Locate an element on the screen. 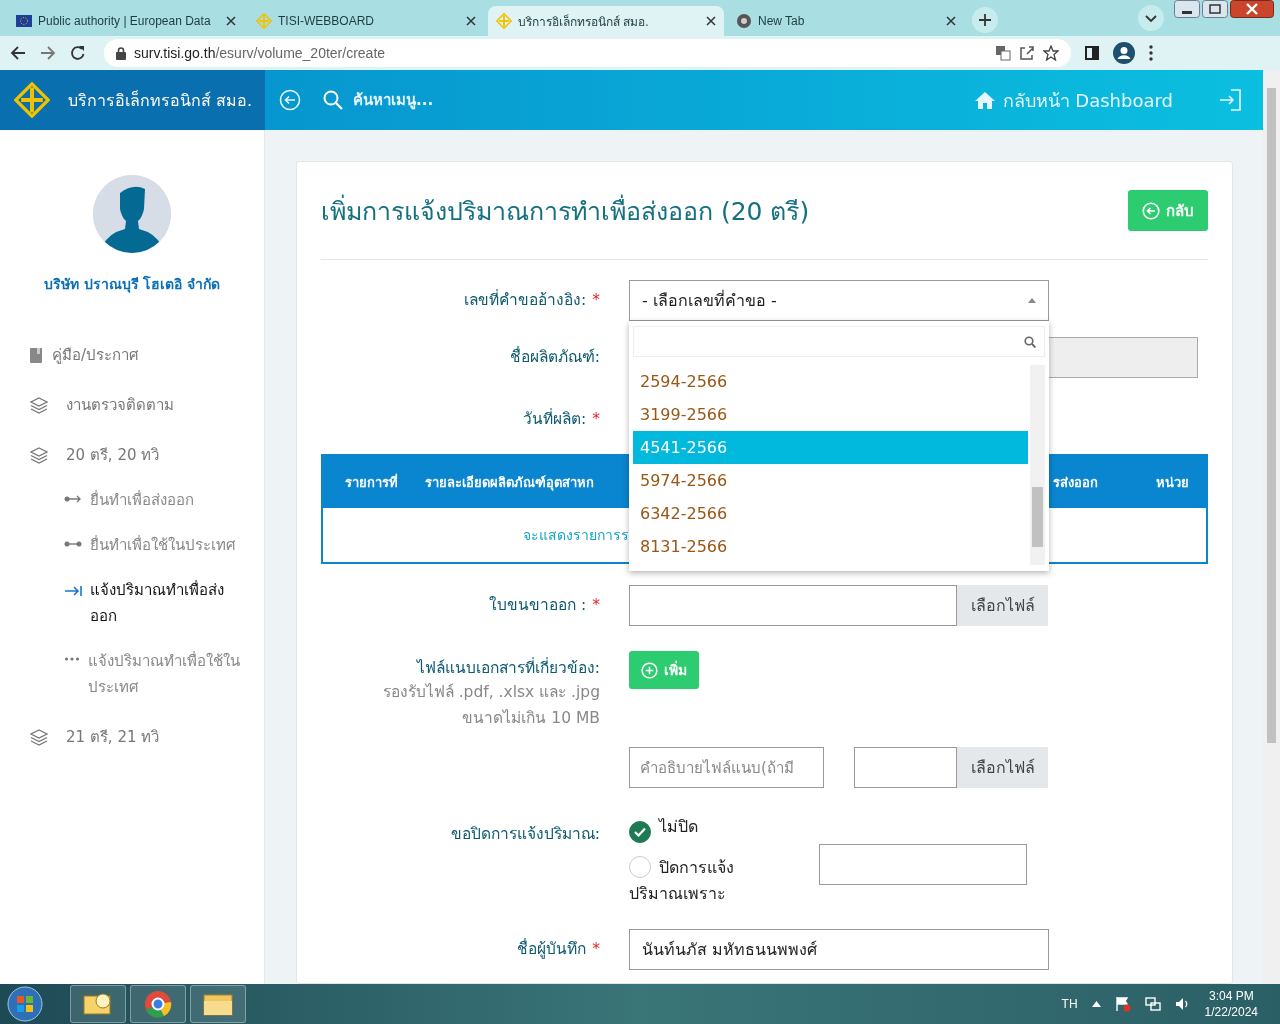 The width and height of the screenshot is (1280, 1024). field-label: วันที่ผลิต: * is located at coordinates (561, 419).